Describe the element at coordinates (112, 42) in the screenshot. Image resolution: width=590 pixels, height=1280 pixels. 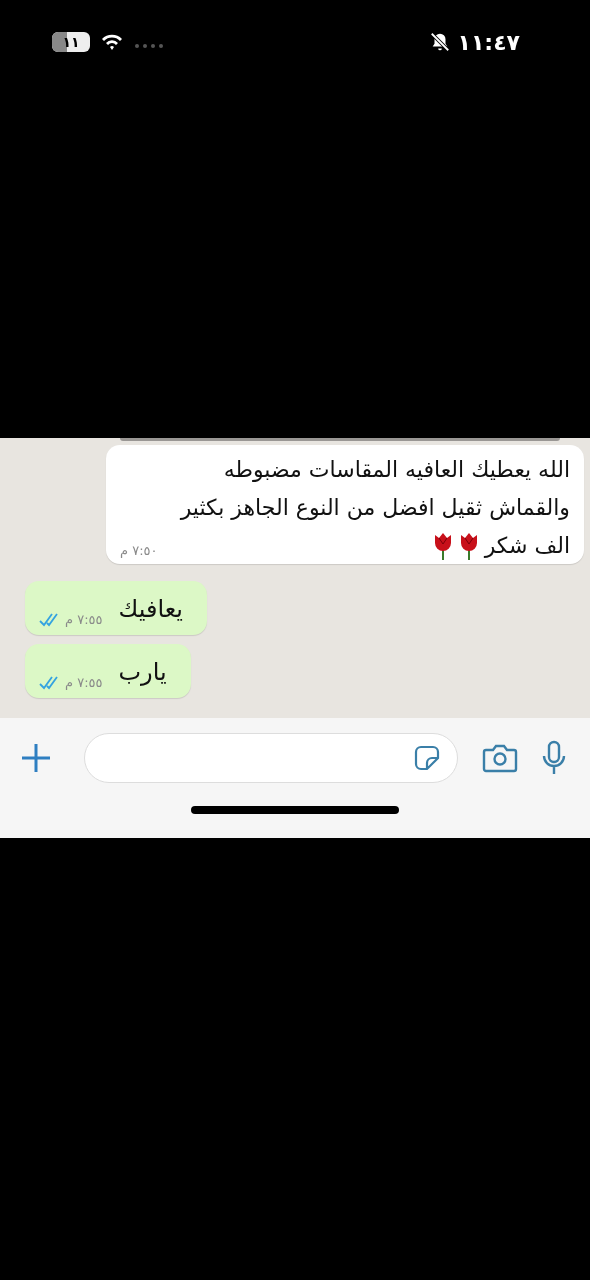
I see `wifi-icon` at that location.